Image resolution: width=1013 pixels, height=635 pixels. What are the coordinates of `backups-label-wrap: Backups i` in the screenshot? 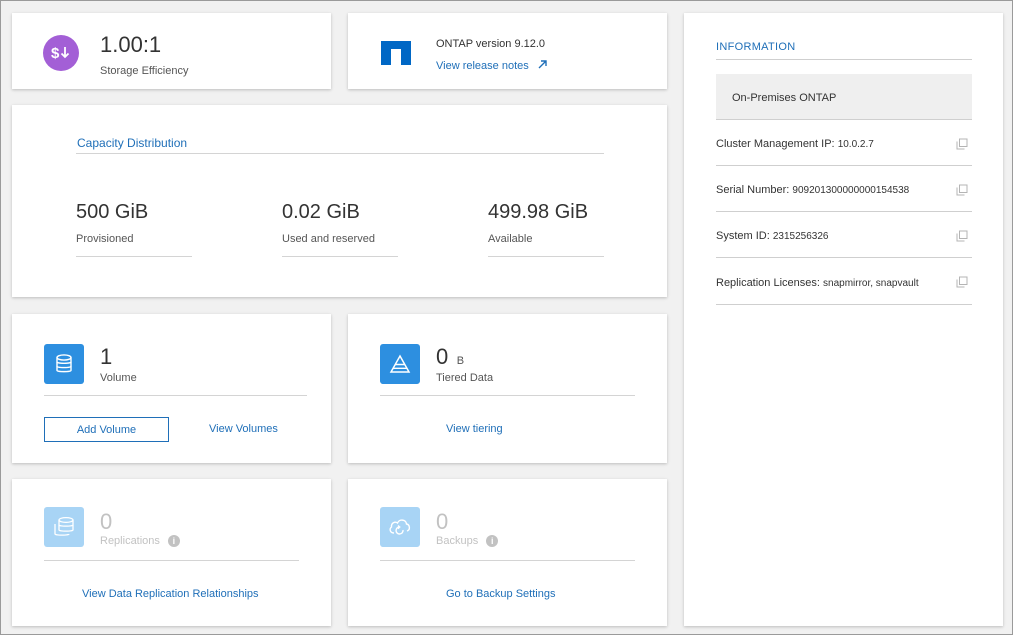 It's located at (467, 541).